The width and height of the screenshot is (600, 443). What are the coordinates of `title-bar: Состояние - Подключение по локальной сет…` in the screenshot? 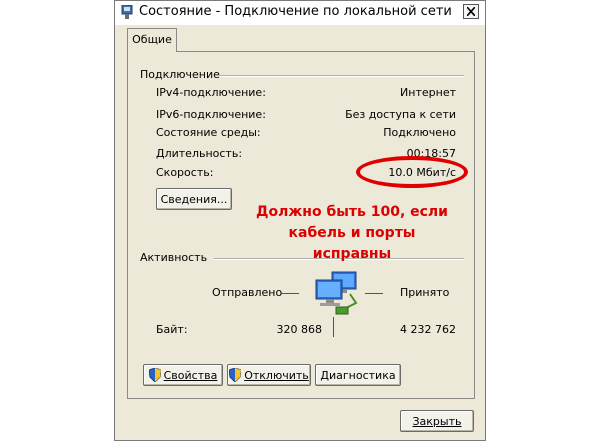 It's located at (300, 13).